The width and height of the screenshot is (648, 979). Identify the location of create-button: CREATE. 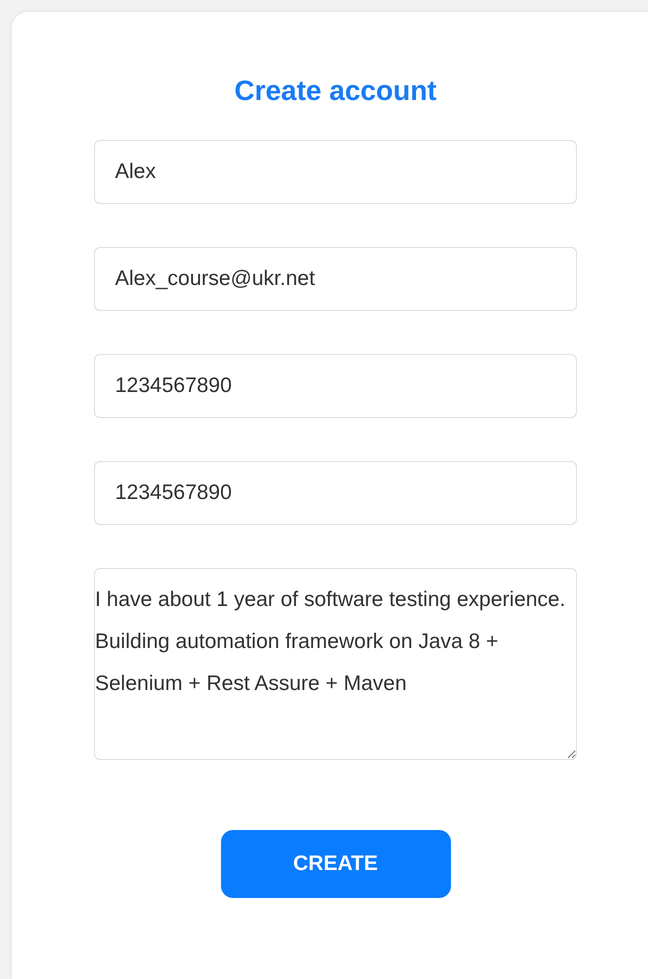
(335, 864).